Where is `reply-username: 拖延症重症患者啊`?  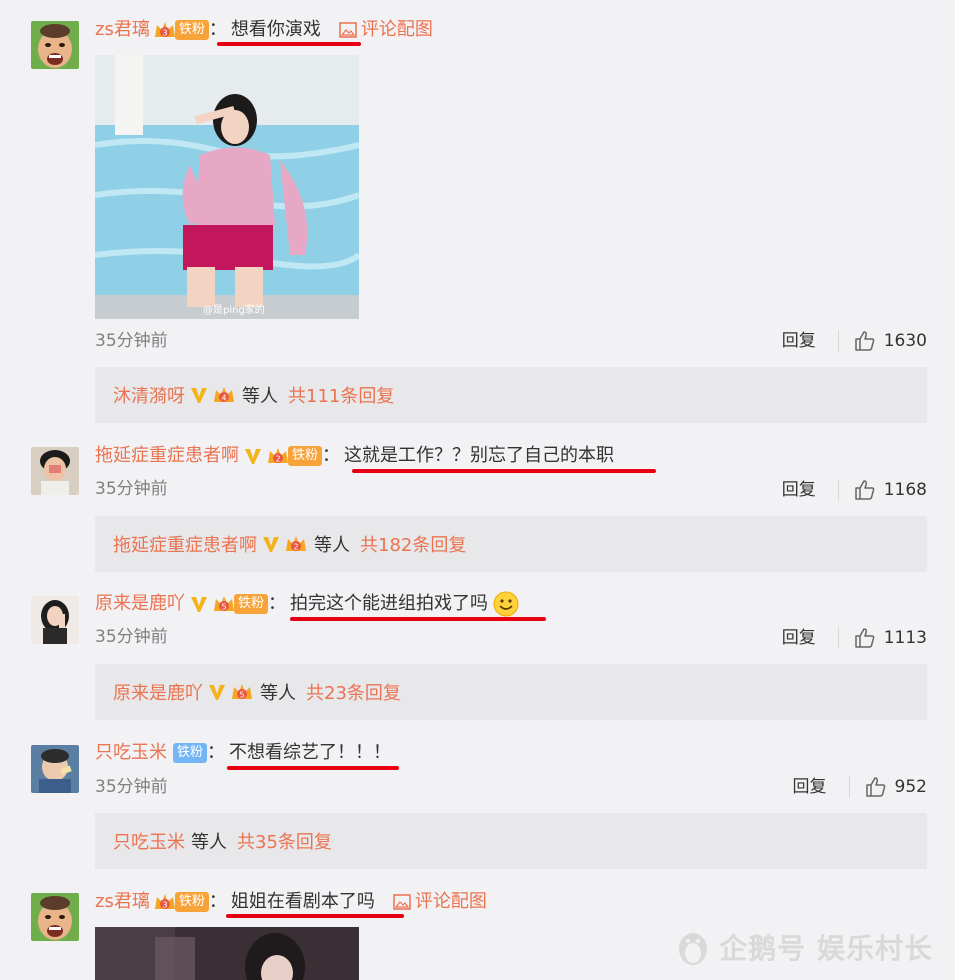 reply-username: 拖延症重症患者啊 is located at coordinates (185, 544).